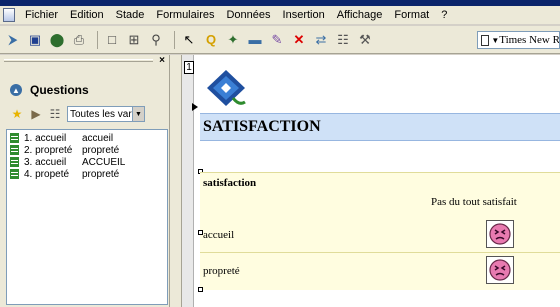 Image resolution: width=560 pixels, height=307 pixels. I want to click on logo-icon, so click(226, 89).